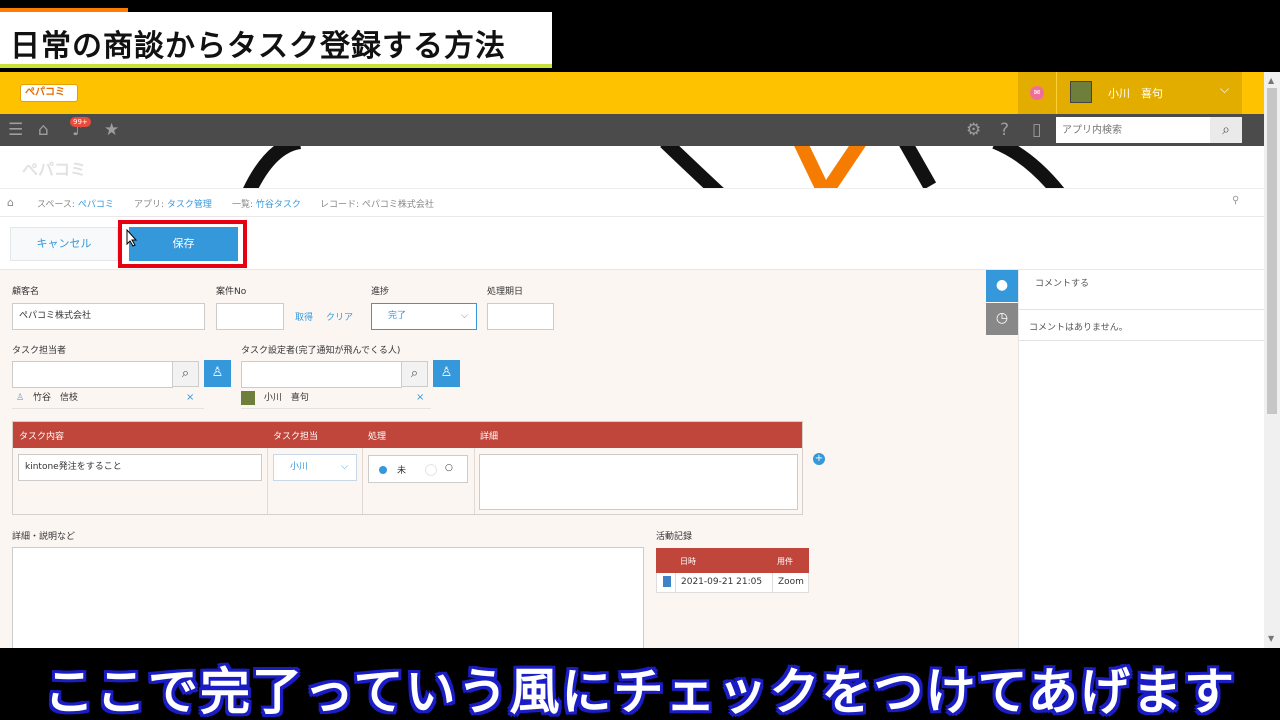 This screenshot has height=720, width=1280. Describe the element at coordinates (15, 130) in the screenshot. I see `menu-icon: ☰` at that location.